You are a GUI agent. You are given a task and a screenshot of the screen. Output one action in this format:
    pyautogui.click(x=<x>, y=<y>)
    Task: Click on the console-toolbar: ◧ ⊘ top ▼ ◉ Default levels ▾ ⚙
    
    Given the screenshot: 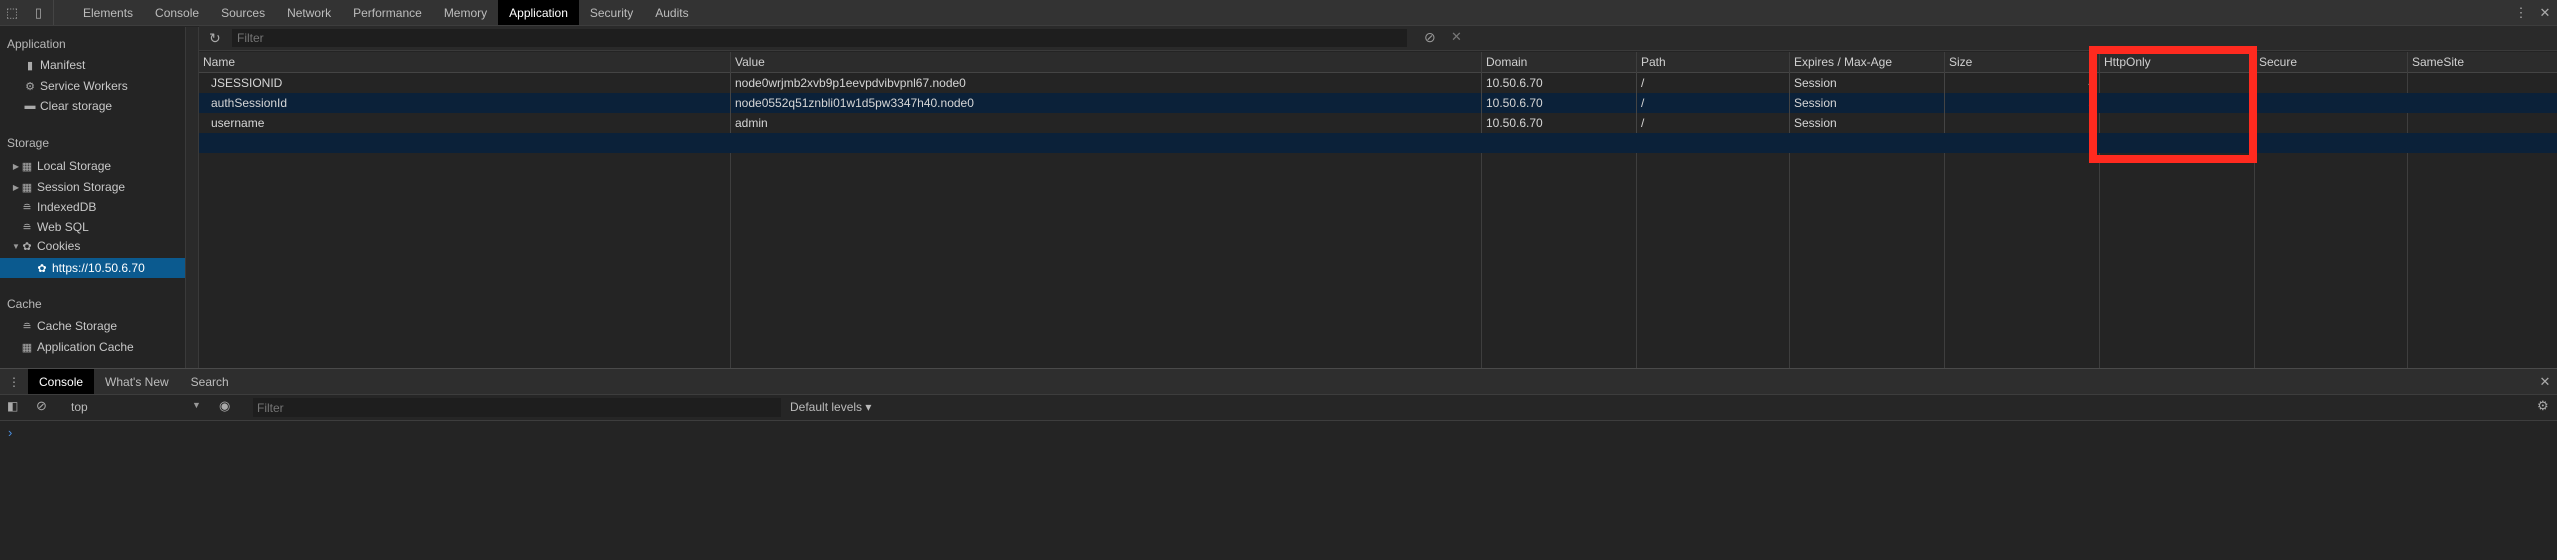 What is the action you would take?
    pyautogui.click(x=1278, y=407)
    